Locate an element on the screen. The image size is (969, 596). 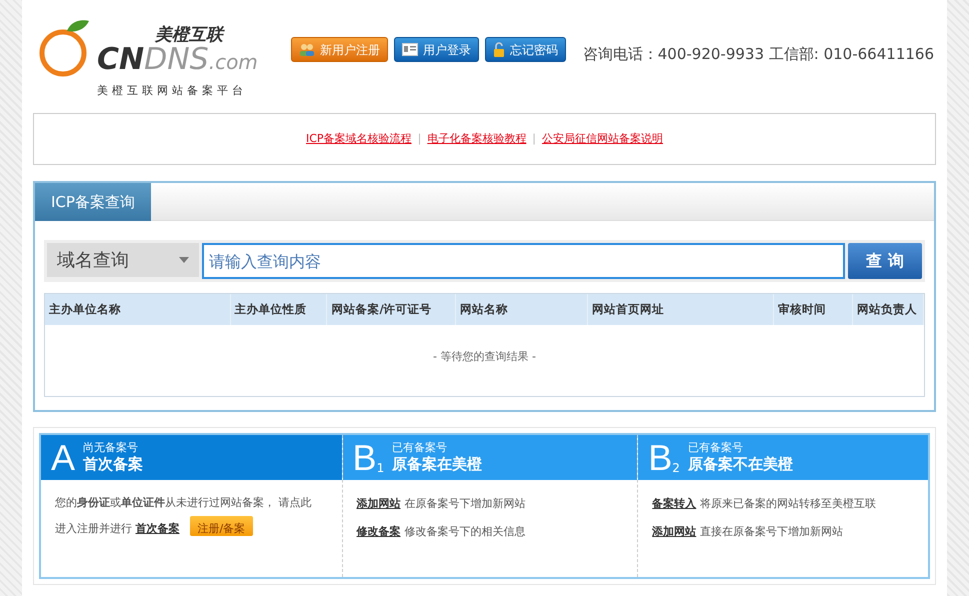
column-header: 审核时间 is located at coordinates (813, 309).